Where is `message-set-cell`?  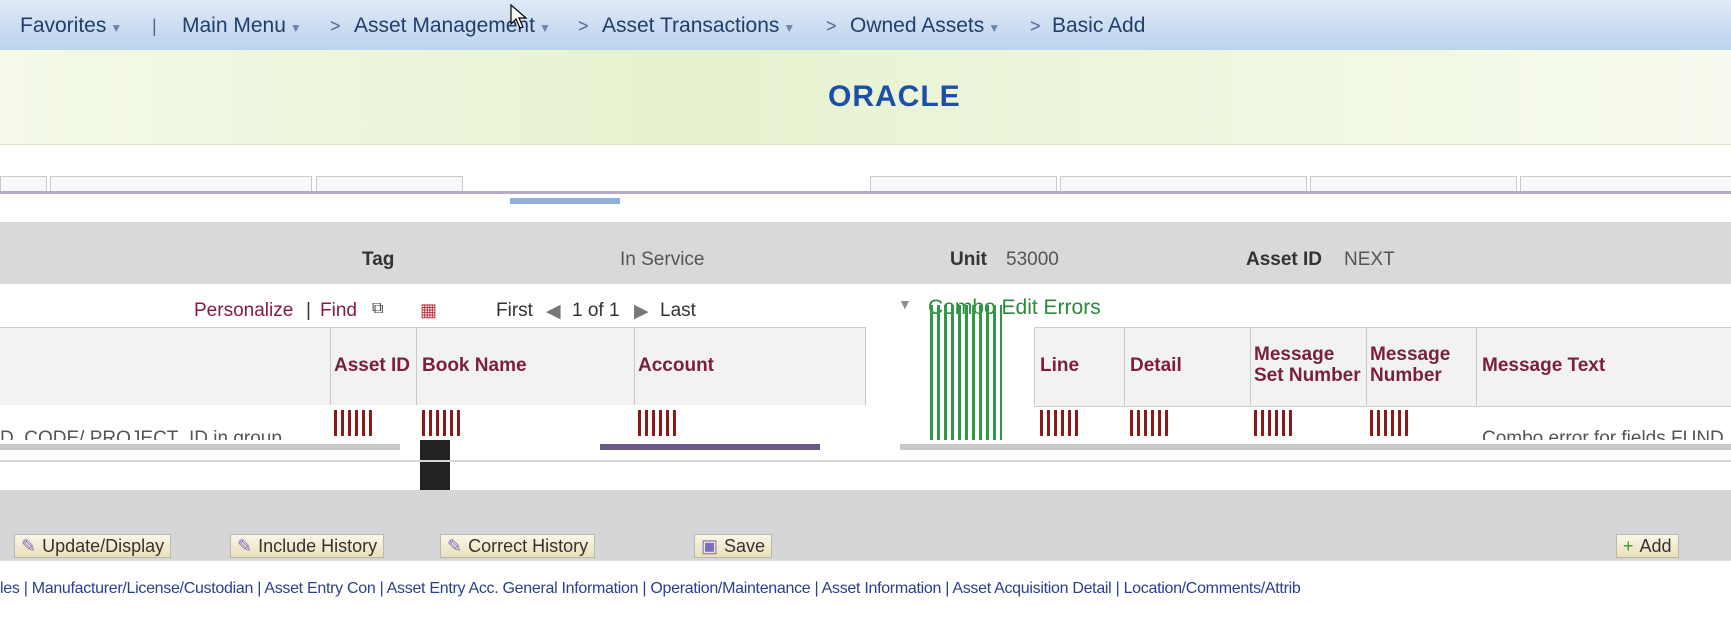
message-set-cell is located at coordinates (1274, 423).